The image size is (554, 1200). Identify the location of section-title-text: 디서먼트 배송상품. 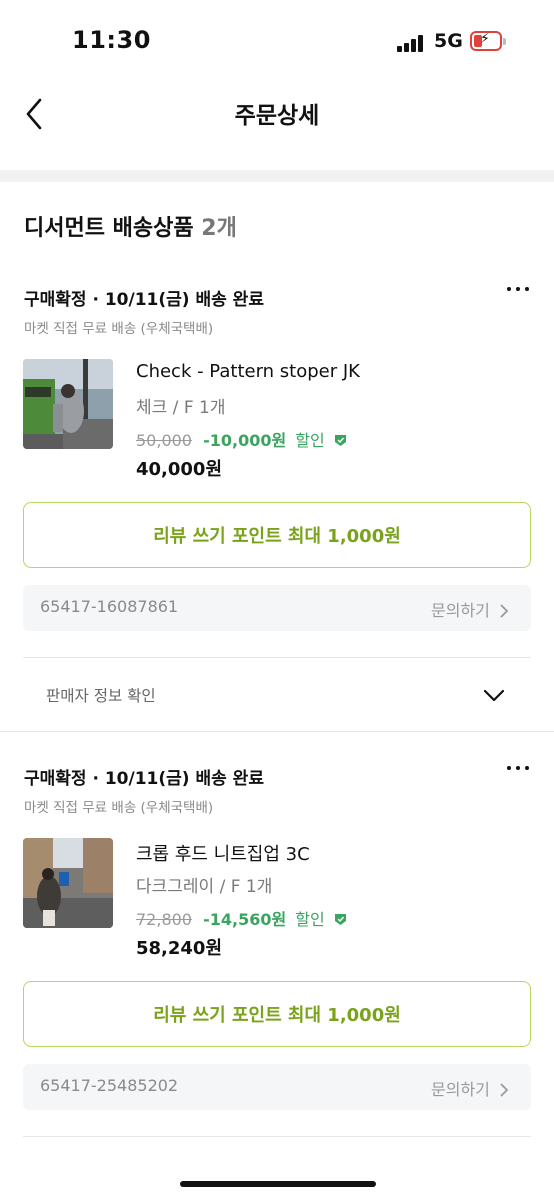
(109, 228).